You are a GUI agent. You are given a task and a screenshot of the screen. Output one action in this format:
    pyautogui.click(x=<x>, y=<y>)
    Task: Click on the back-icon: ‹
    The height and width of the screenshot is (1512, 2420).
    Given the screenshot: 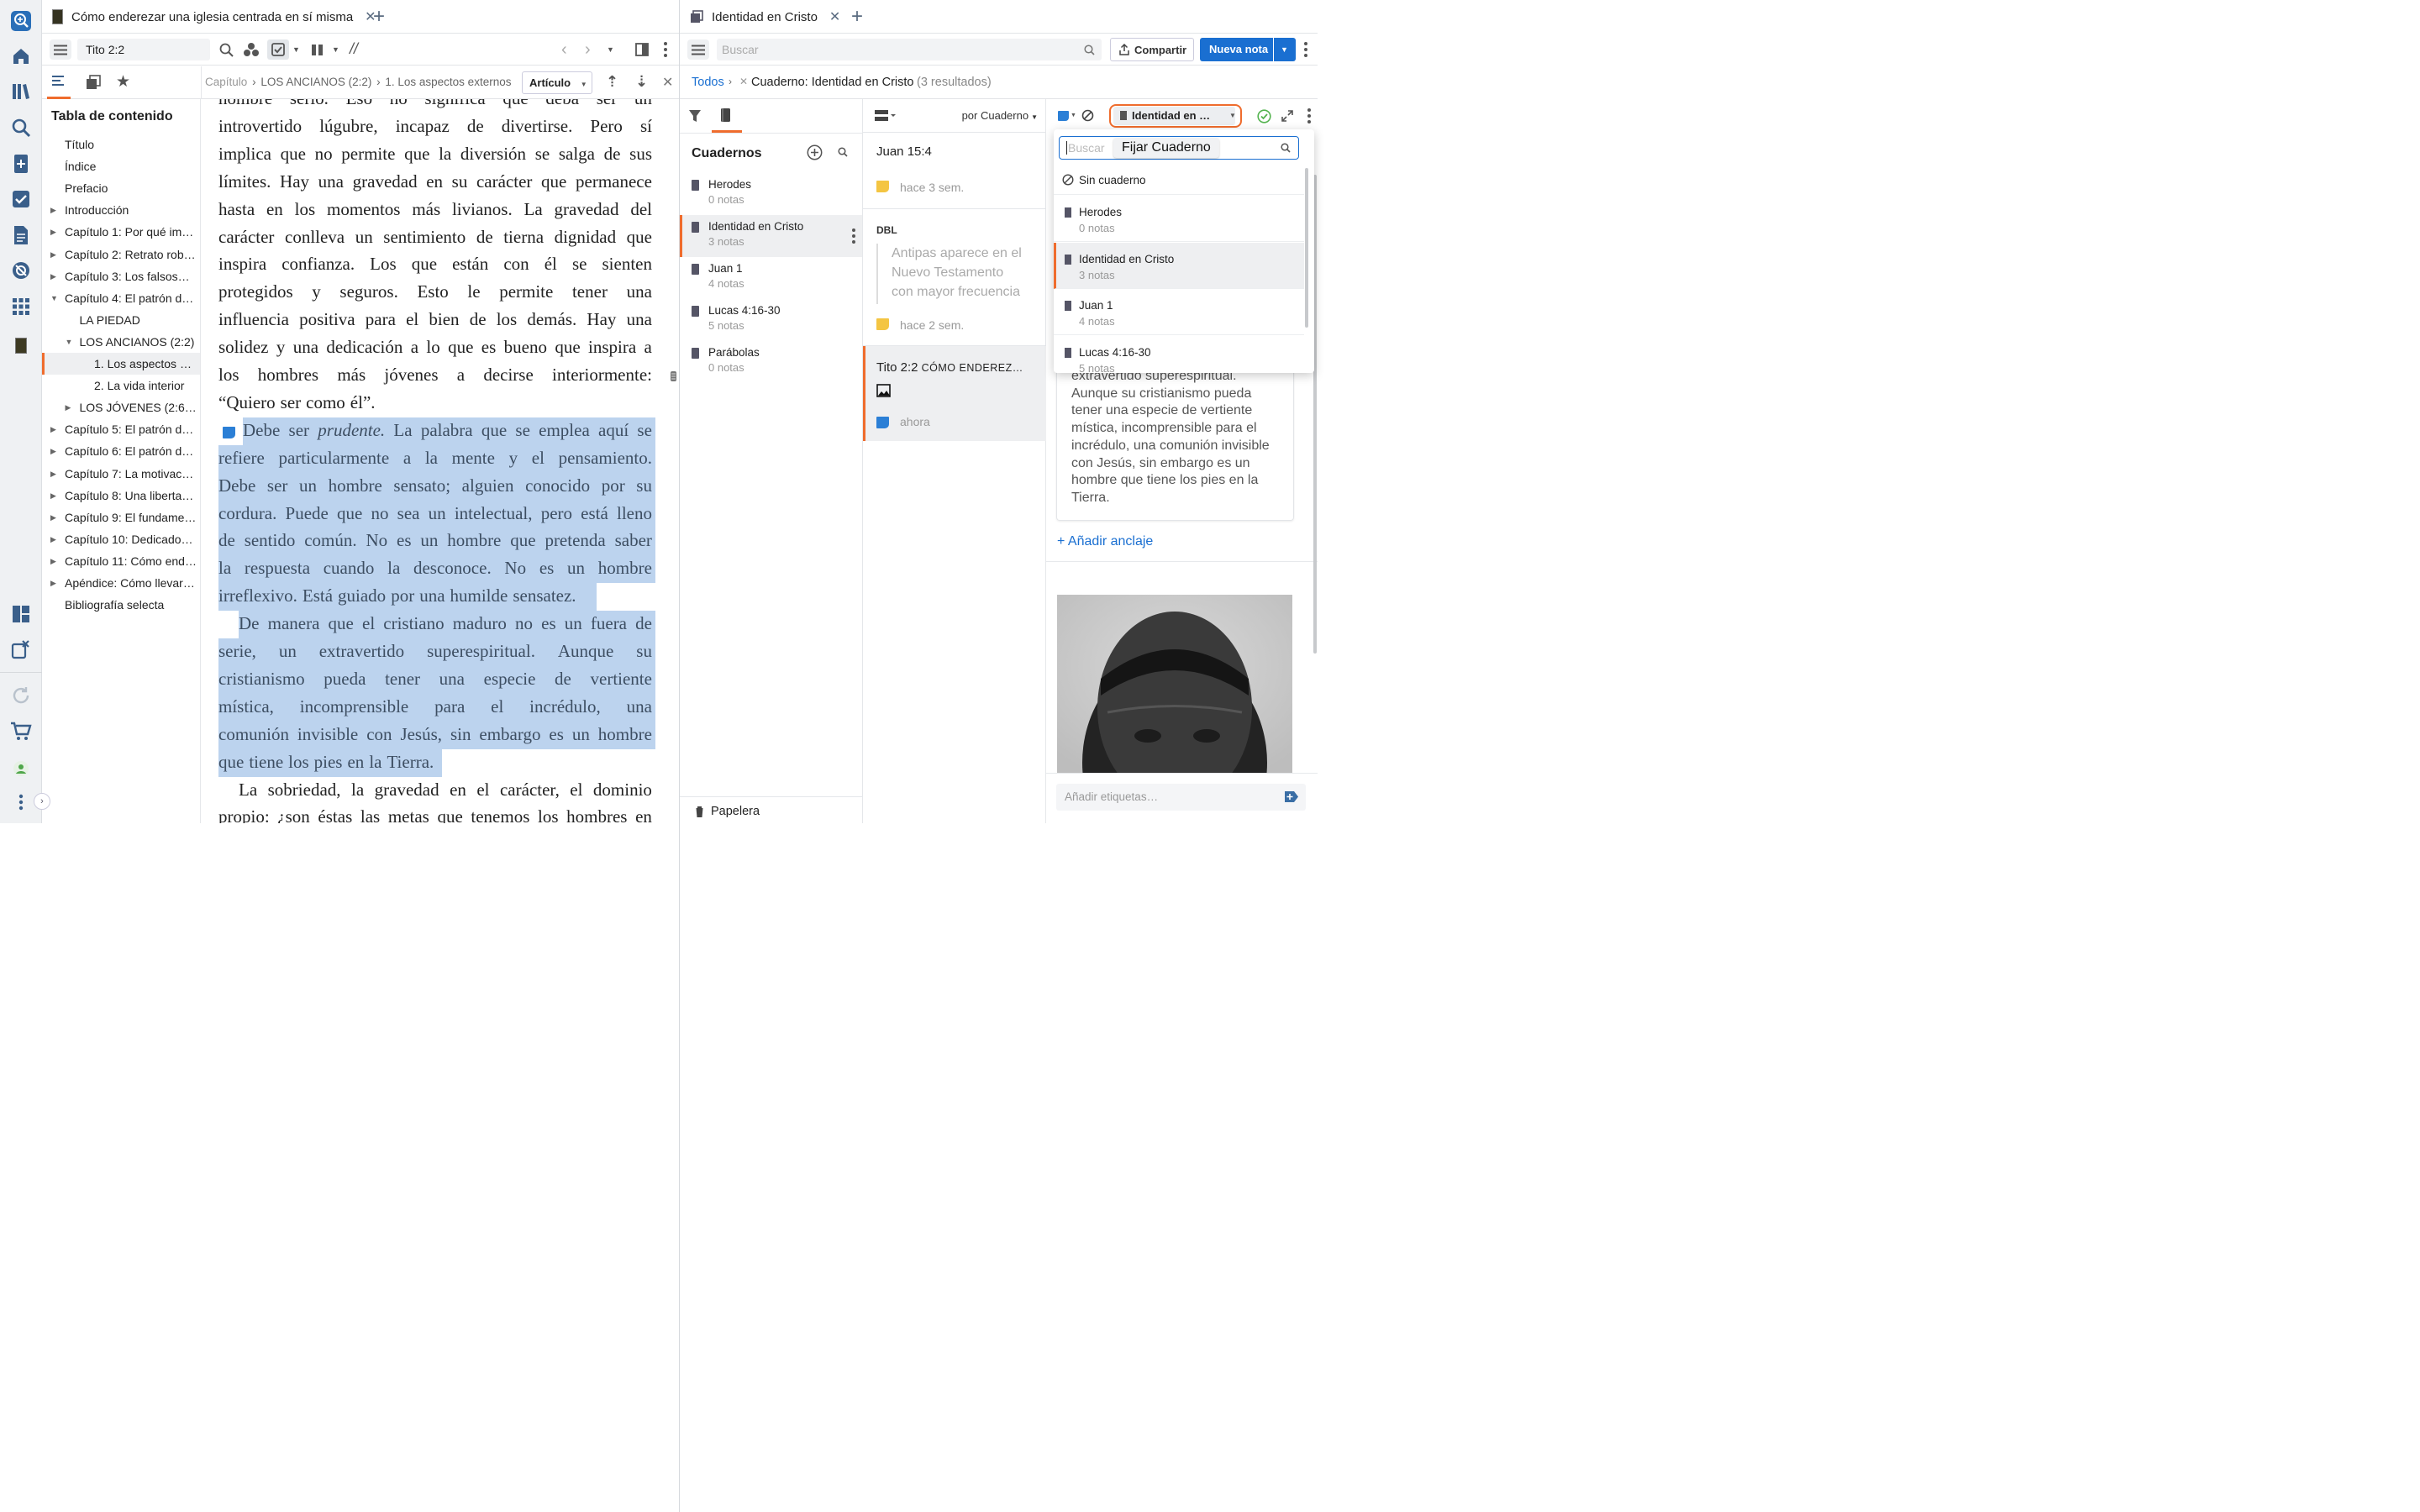 What is the action you would take?
    pyautogui.click(x=564, y=50)
    